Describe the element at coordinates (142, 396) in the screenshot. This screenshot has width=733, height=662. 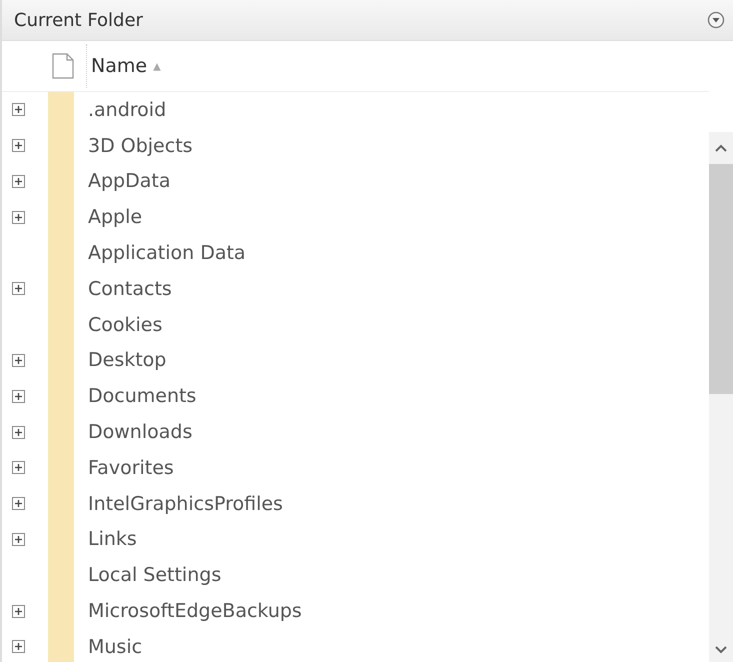
I see `folder-name: Documents` at that location.